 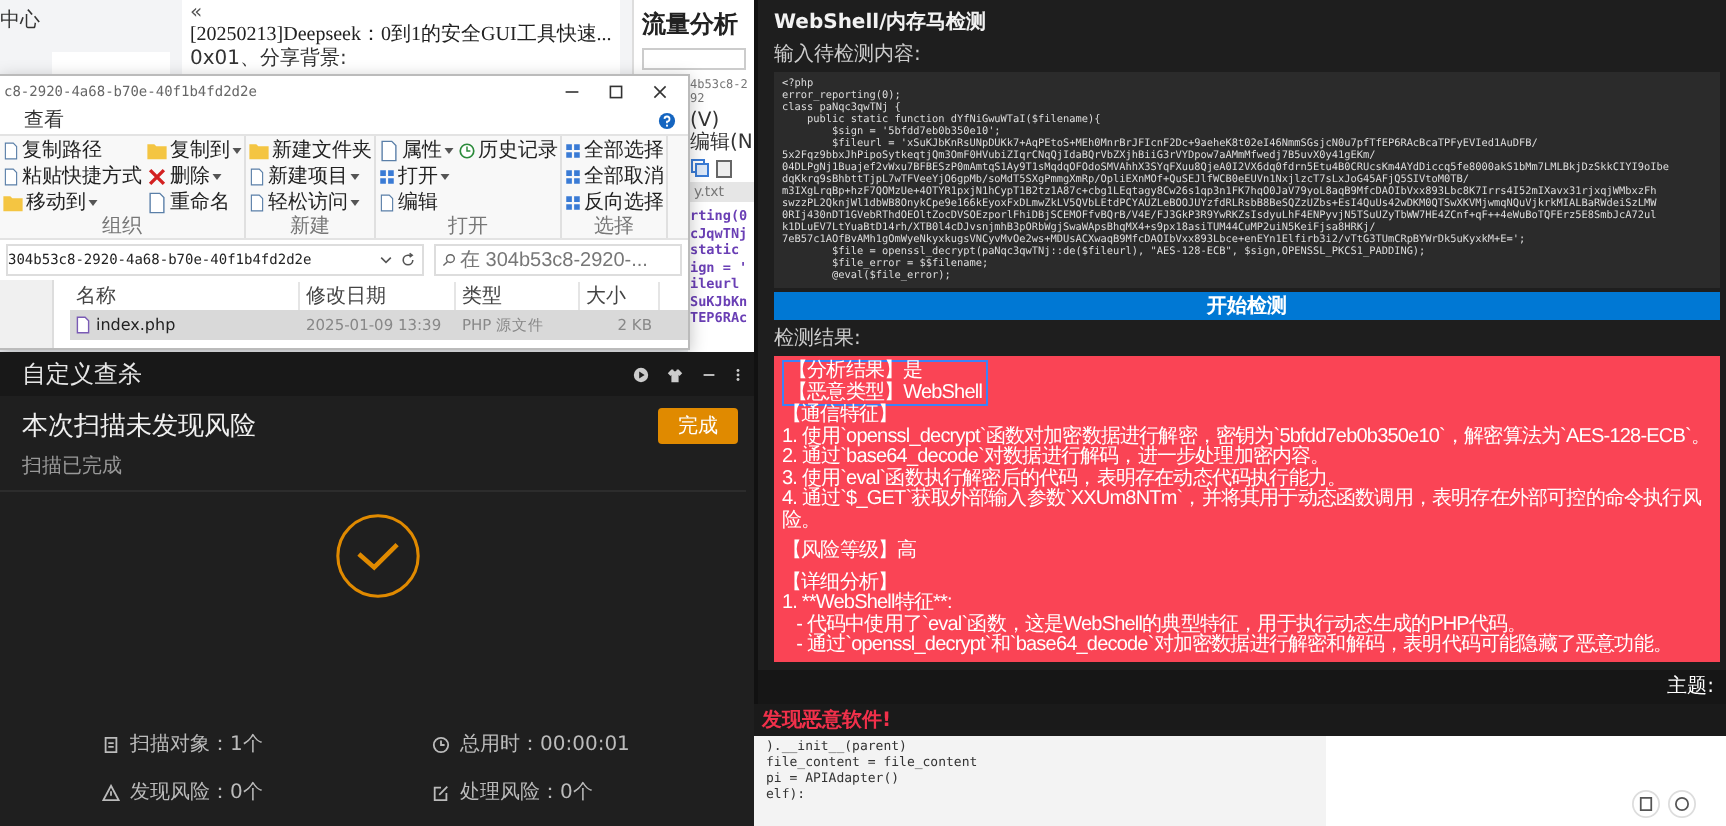 What do you see at coordinates (441, 792) in the screenshot?
I see `edit-icon` at bounding box center [441, 792].